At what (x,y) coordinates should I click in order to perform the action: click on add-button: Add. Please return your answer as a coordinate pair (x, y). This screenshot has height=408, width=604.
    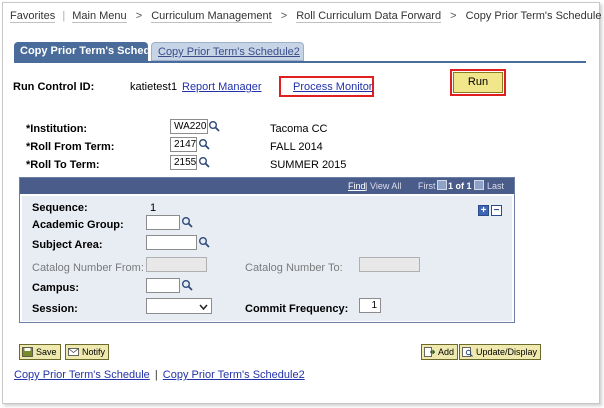
    Looking at the image, I should click on (440, 352).